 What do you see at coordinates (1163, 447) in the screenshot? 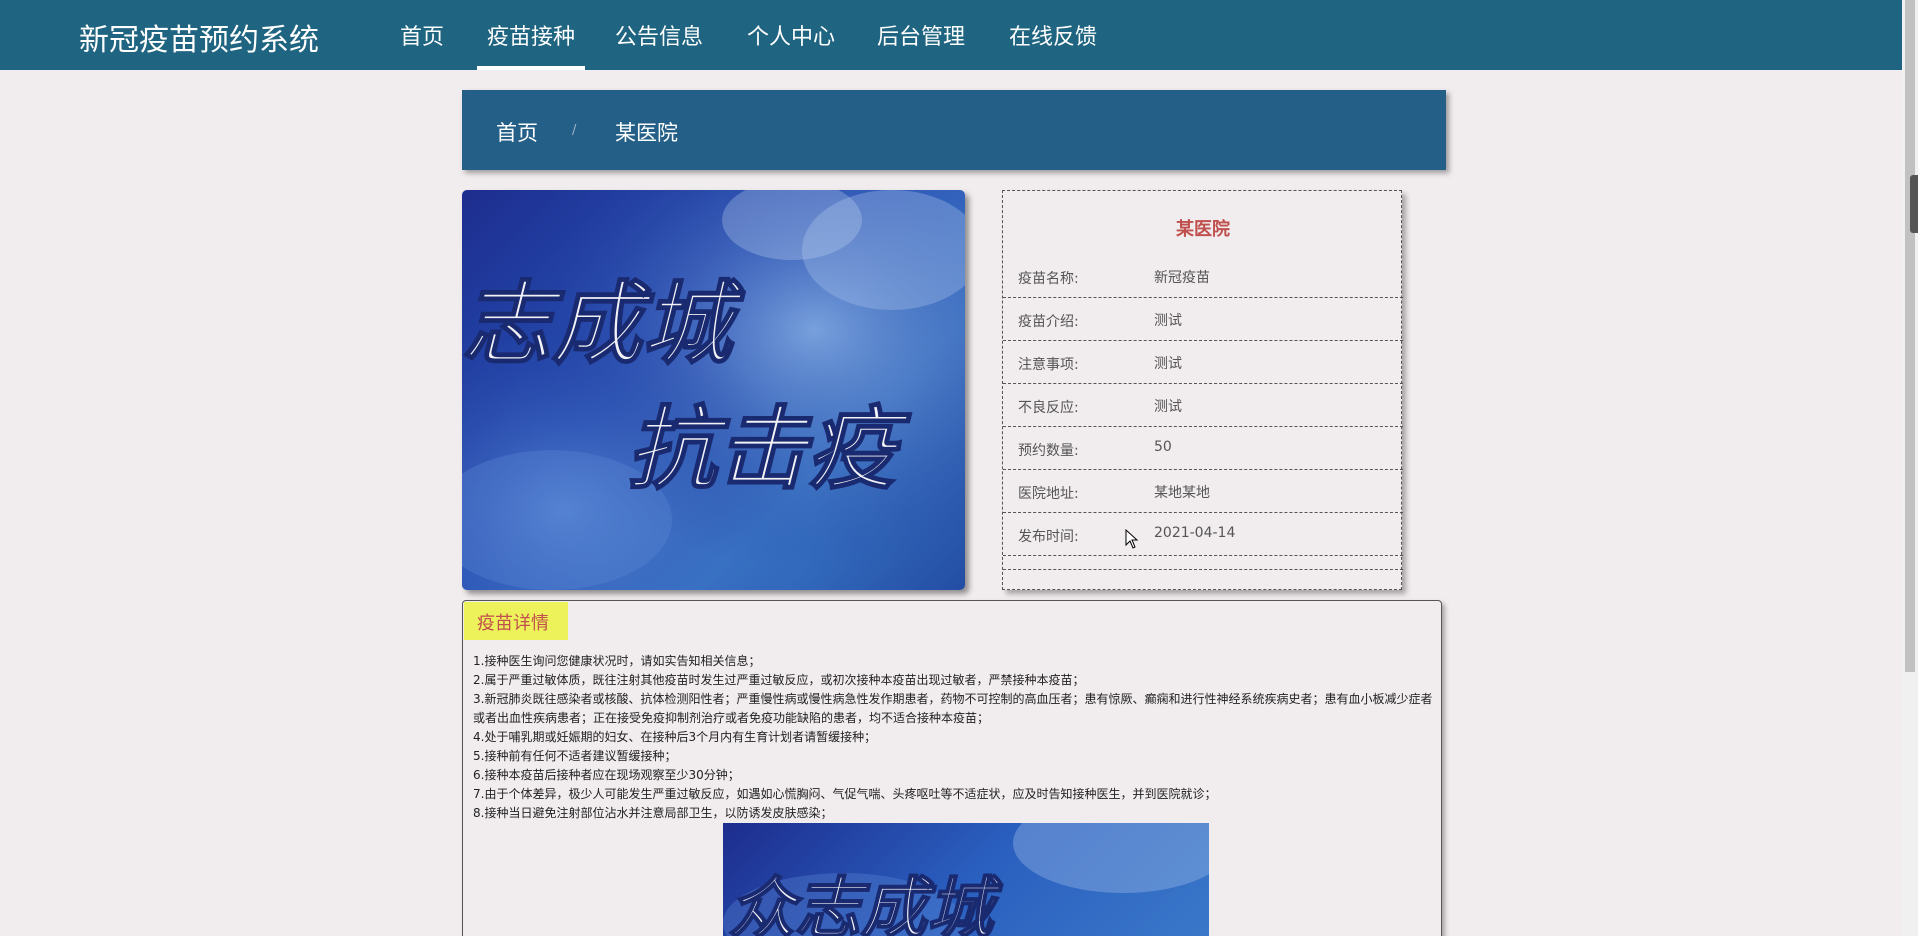
I see `info-value: 50` at bounding box center [1163, 447].